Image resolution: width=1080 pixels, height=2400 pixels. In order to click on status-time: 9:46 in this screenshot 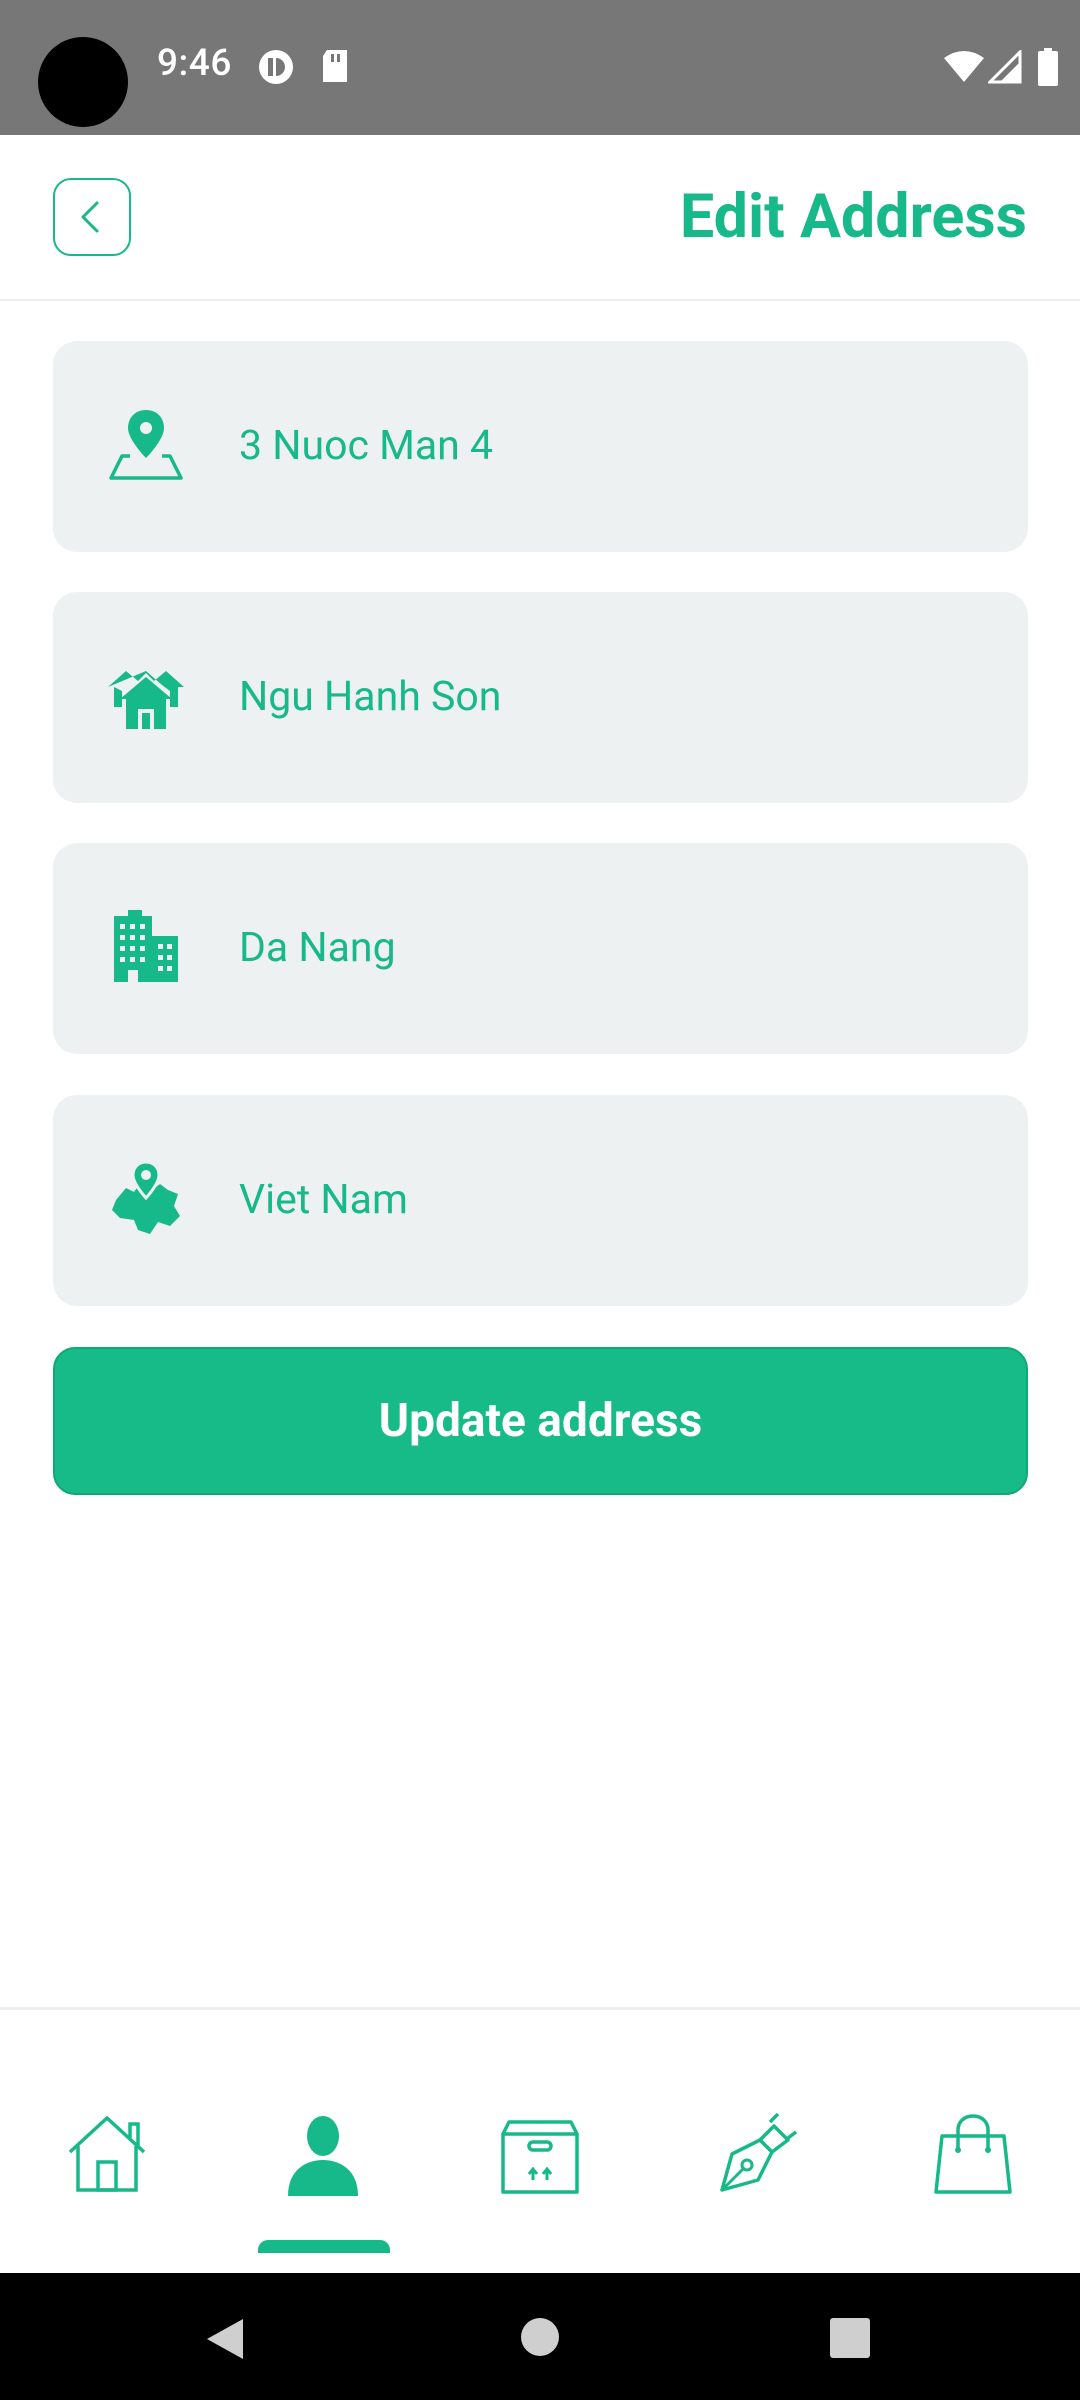, I will do `click(194, 63)`.